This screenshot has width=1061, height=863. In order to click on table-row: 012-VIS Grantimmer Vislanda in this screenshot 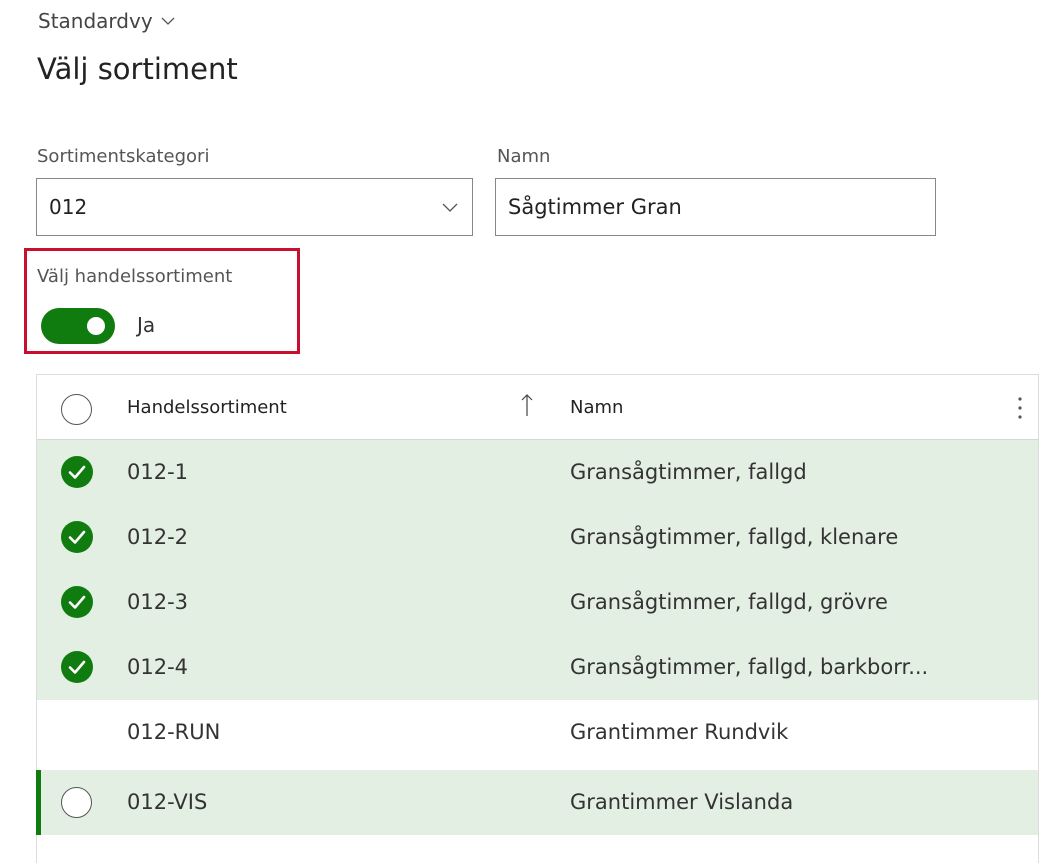, I will do `click(537, 802)`.